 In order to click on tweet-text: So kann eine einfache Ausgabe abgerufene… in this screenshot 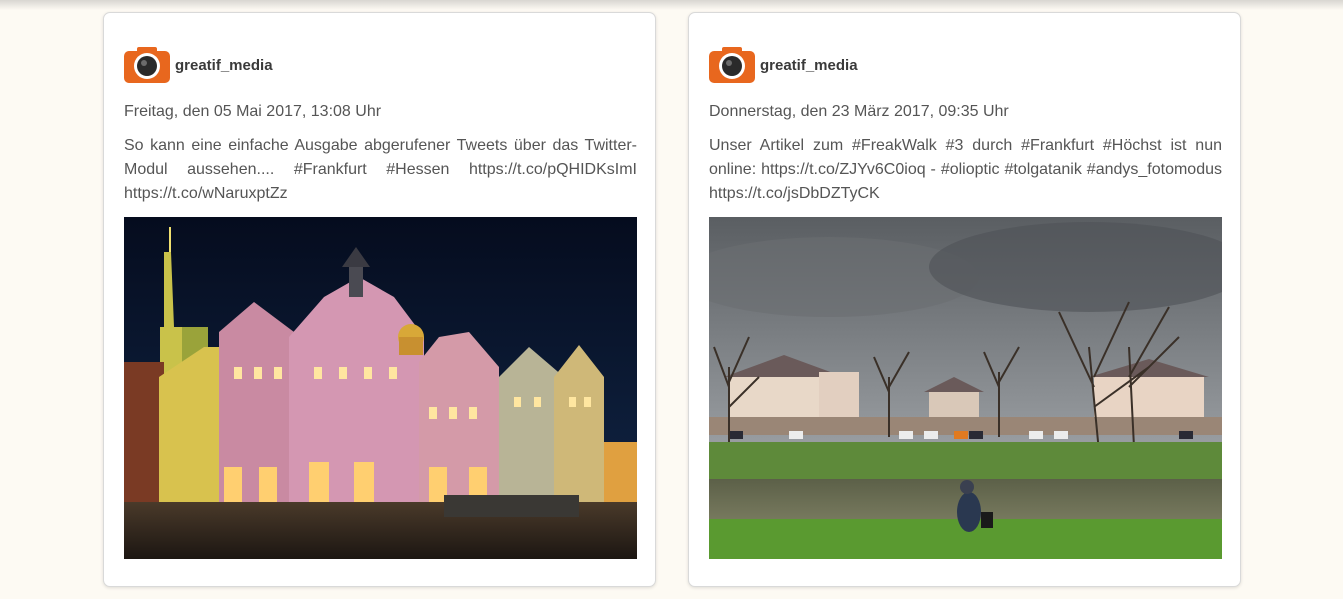, I will do `click(380, 169)`.